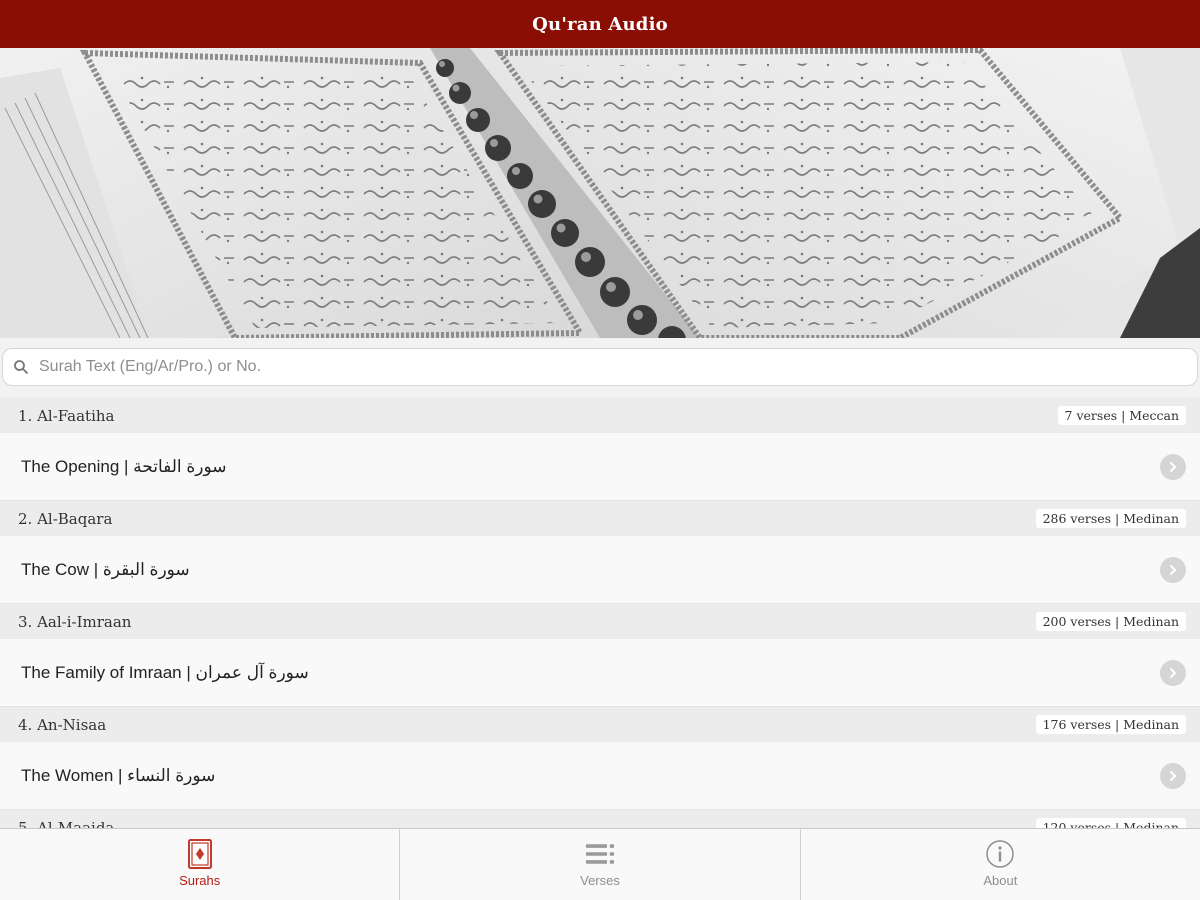 The width and height of the screenshot is (1200, 900). Describe the element at coordinates (600, 621) in the screenshot. I see `surah-section-header: 3. Aal-i-Imraan 200 verses | Medinan` at that location.